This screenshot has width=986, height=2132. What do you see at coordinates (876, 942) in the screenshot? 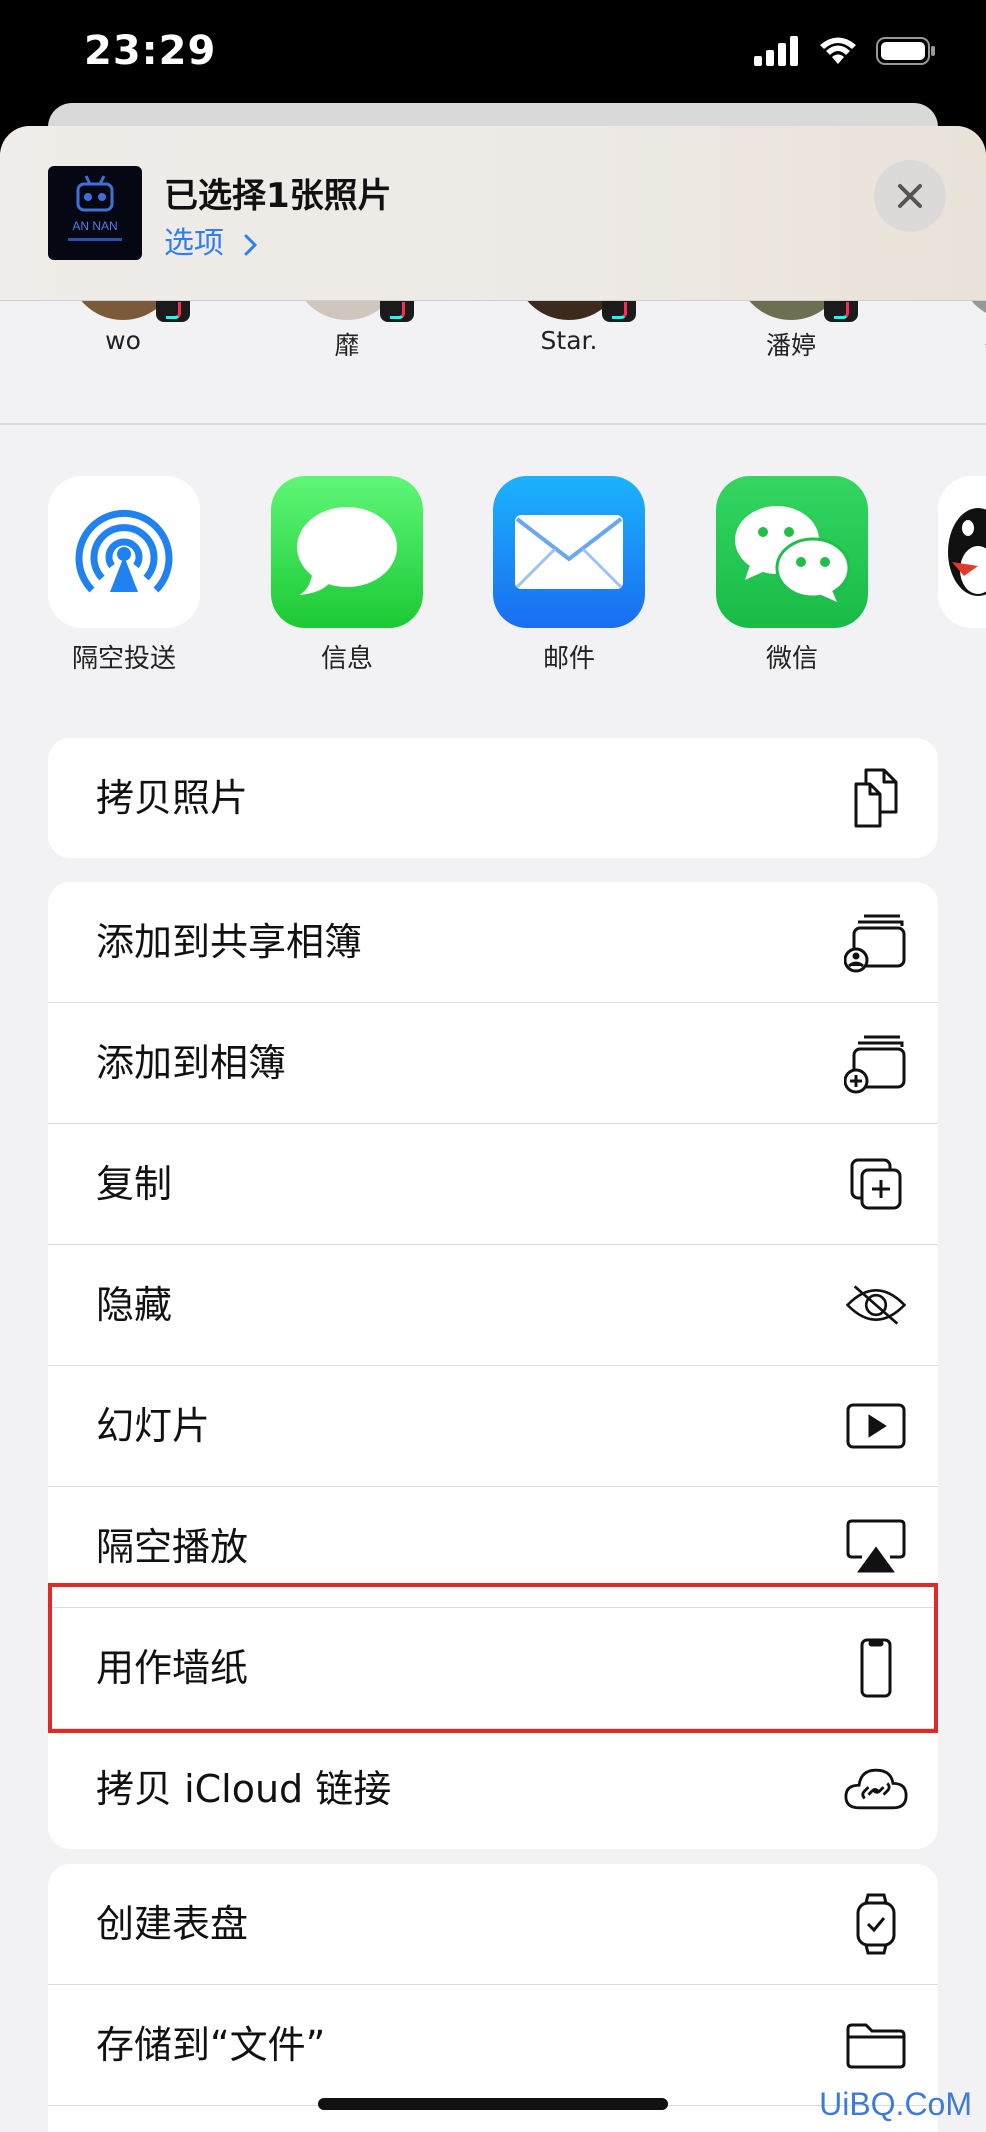
I see `shared-album-icon` at bounding box center [876, 942].